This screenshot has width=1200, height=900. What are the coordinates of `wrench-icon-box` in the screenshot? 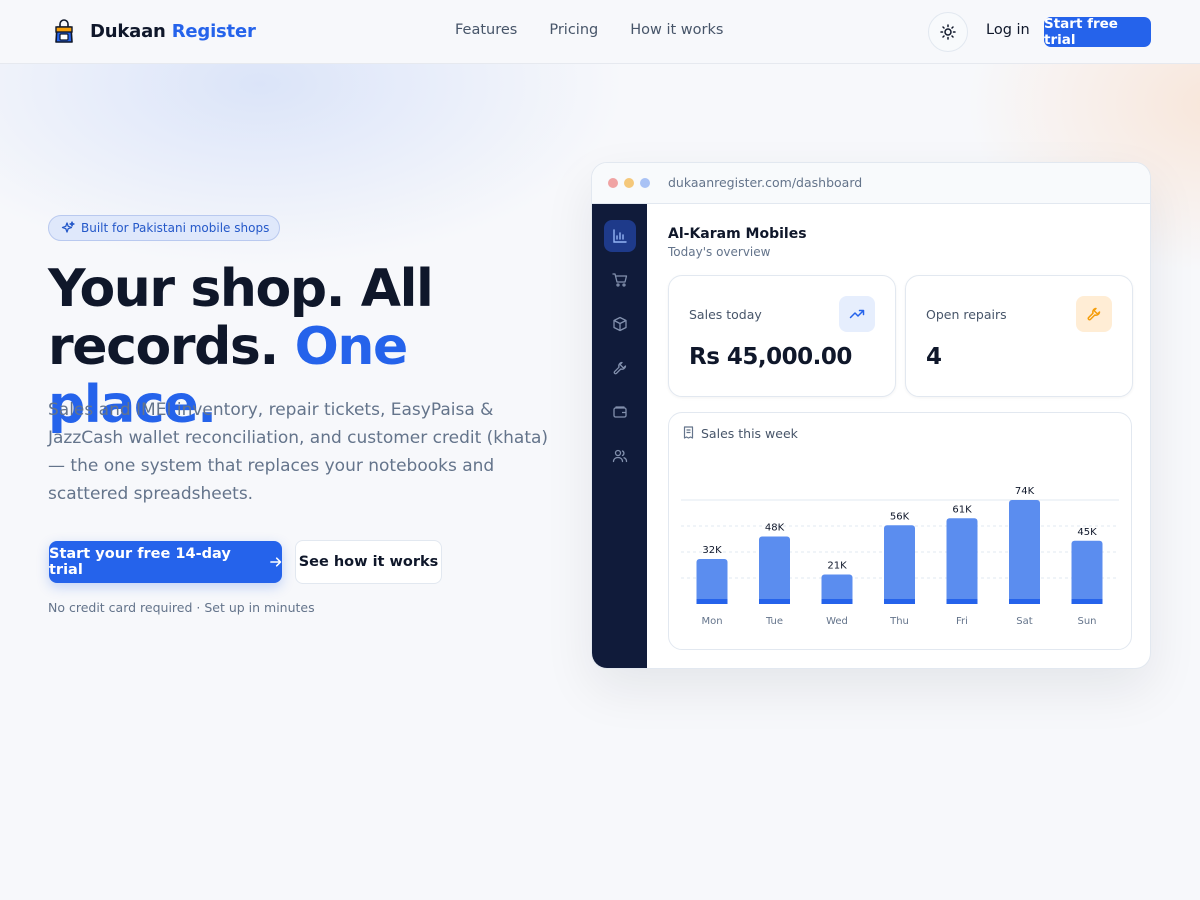 It's located at (1094, 314).